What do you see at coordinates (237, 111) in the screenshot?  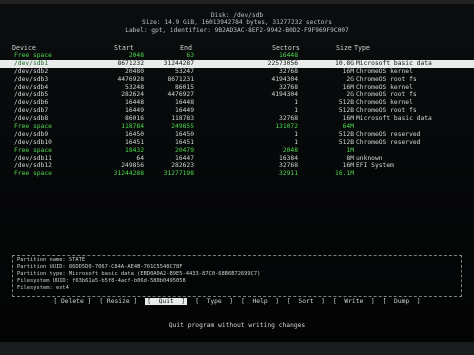 I see `partition-row: /dev/sdb7 16449 16449 1 512B ChromeOS root fs` at bounding box center [237, 111].